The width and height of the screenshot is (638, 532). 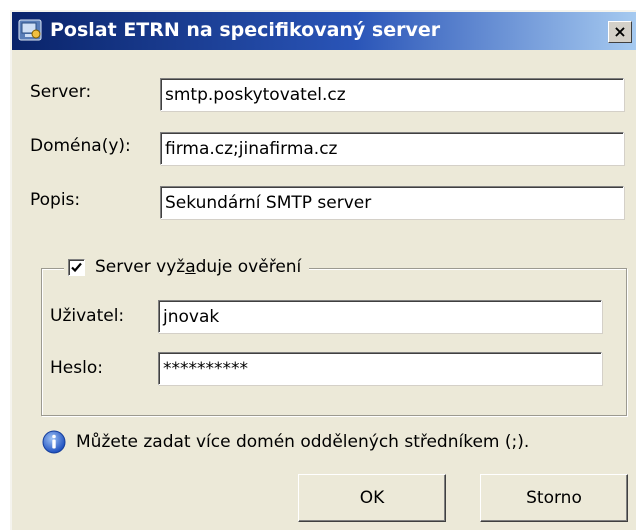 I want to click on password-input: **********, so click(x=380, y=368).